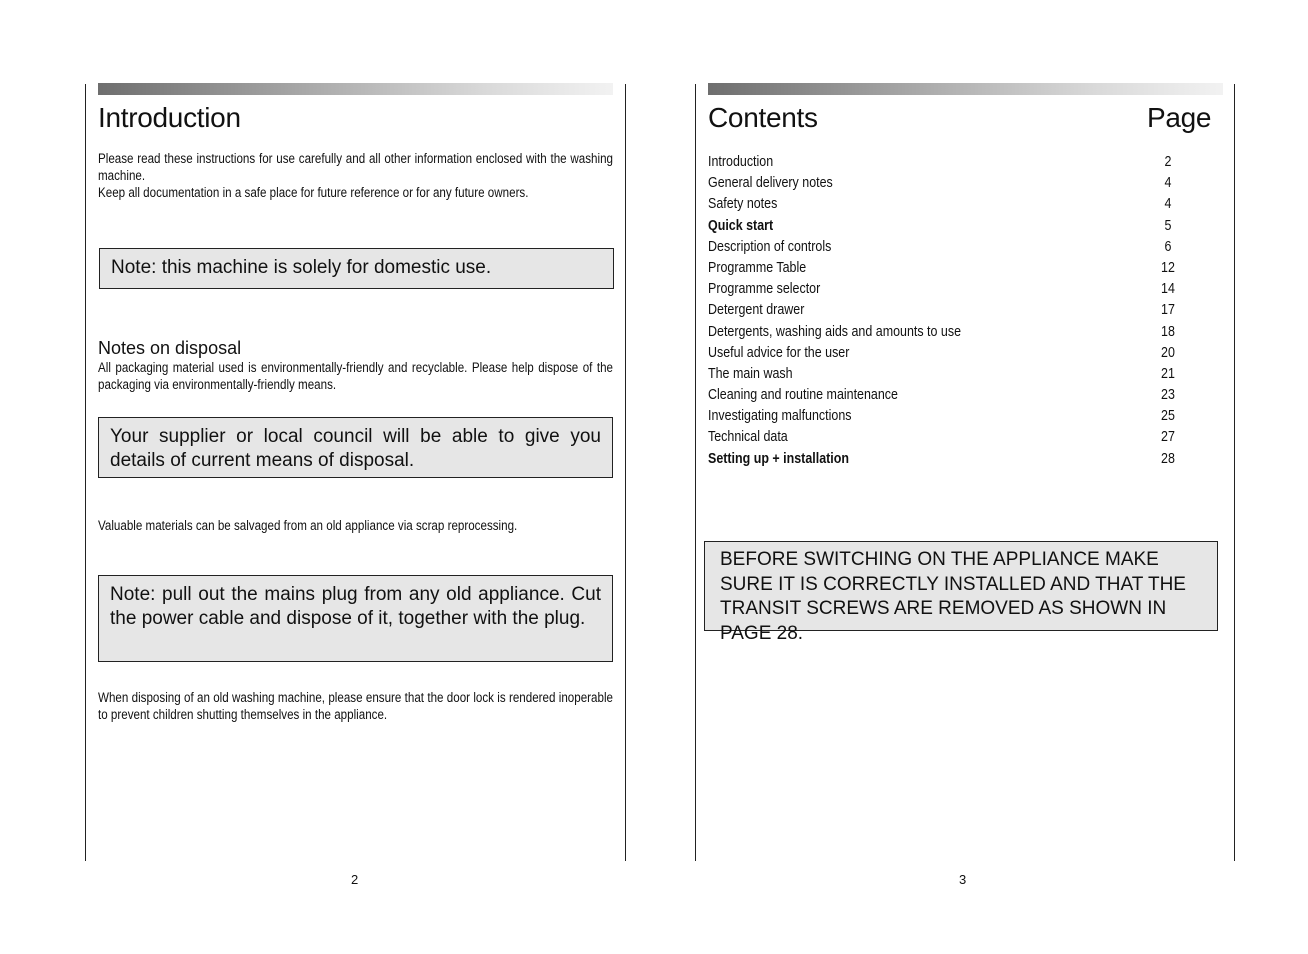  What do you see at coordinates (1179, 117) in the screenshot?
I see `page-column-header: Page` at bounding box center [1179, 117].